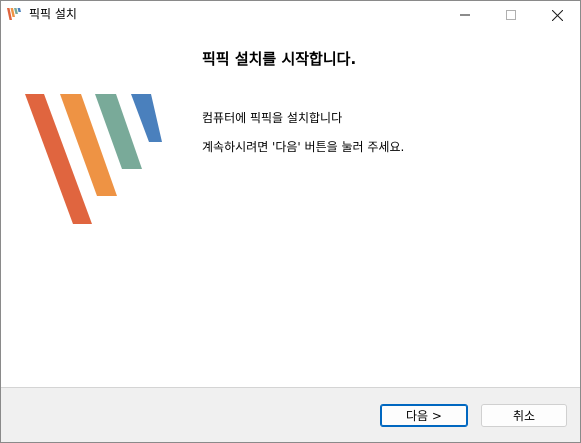  I want to click on window-title: 픽픽 설치, so click(53, 14).